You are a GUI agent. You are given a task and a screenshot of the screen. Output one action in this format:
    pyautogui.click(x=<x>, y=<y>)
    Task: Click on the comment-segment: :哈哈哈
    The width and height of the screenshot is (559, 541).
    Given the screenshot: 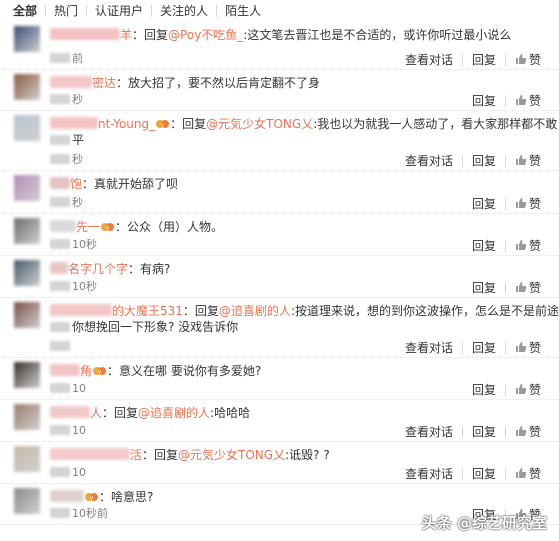 What is the action you would take?
    pyautogui.click(x=230, y=413)
    